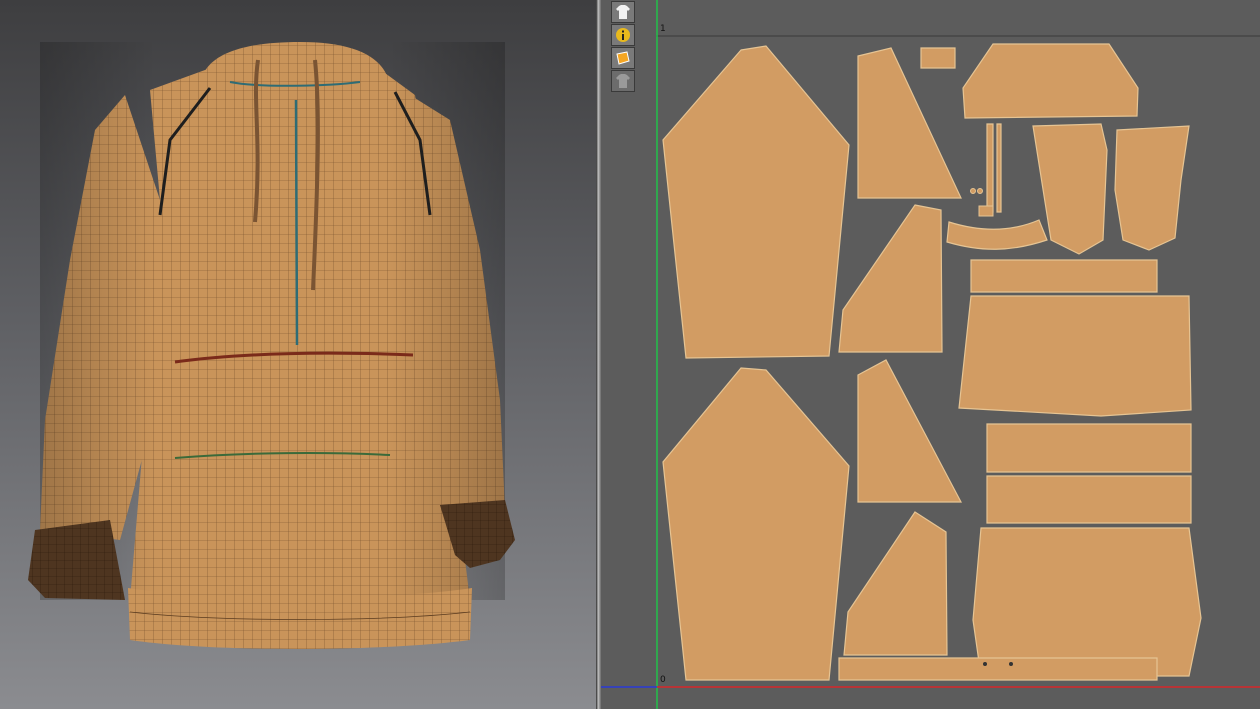 Image resolution: width=1260 pixels, height=709 pixels. I want to click on left-cuff, so click(76, 560).